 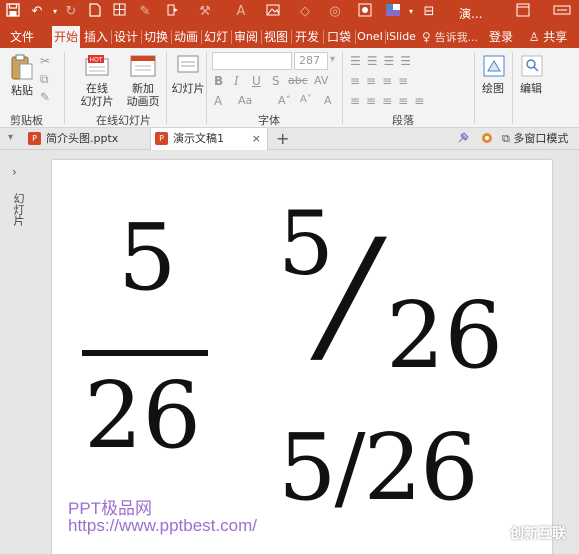 I want to click on clear-format-icon: A, so click(x=328, y=100).